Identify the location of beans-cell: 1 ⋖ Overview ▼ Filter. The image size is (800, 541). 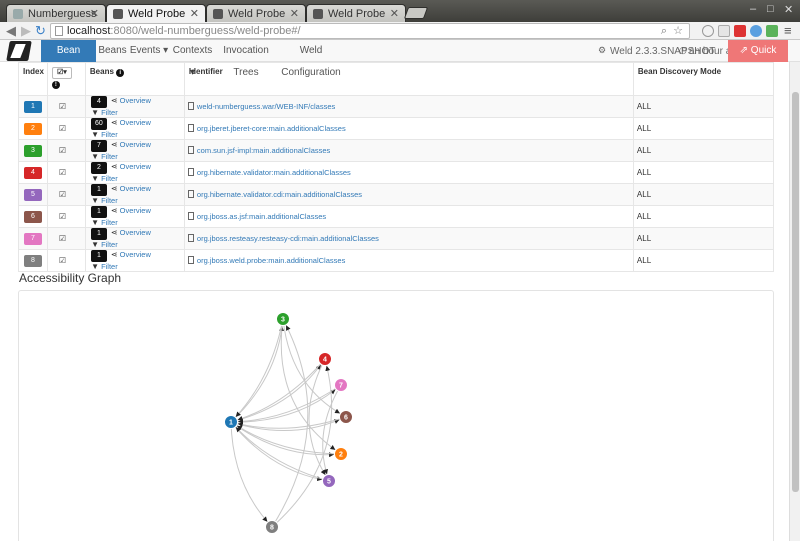
(134, 216).